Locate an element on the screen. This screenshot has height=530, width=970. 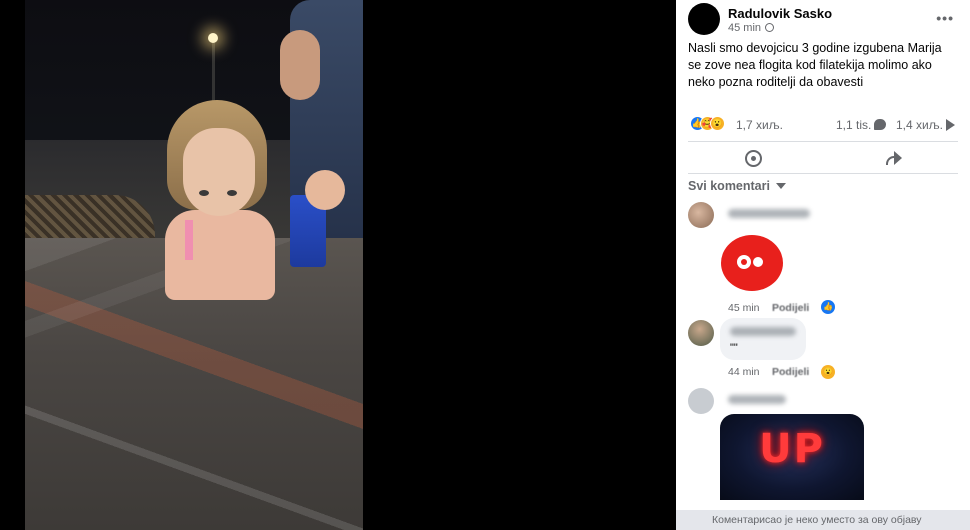
comment-time: 45 min is located at coordinates (744, 308).